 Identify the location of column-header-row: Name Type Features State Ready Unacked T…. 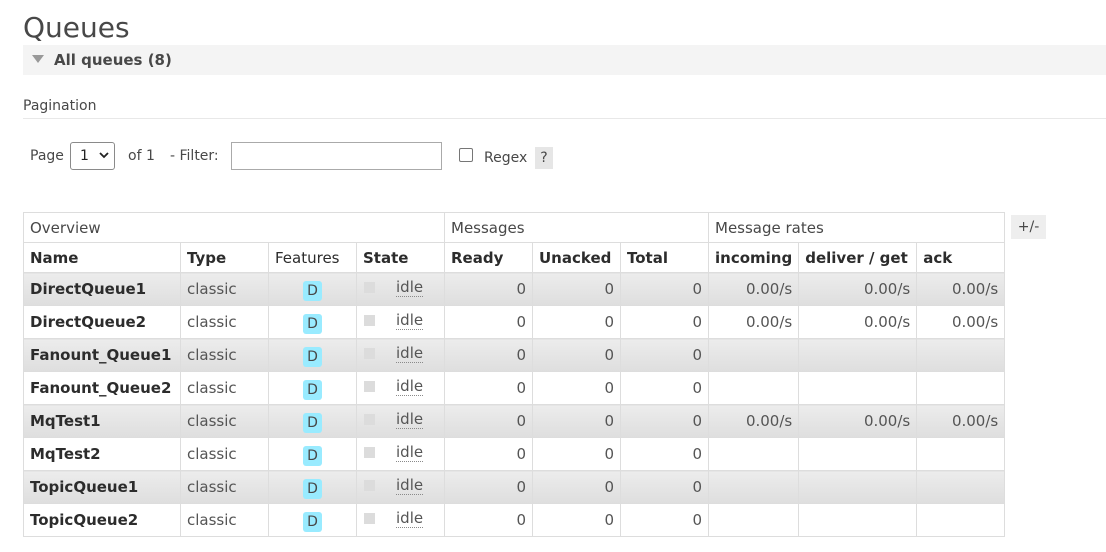
(514, 257).